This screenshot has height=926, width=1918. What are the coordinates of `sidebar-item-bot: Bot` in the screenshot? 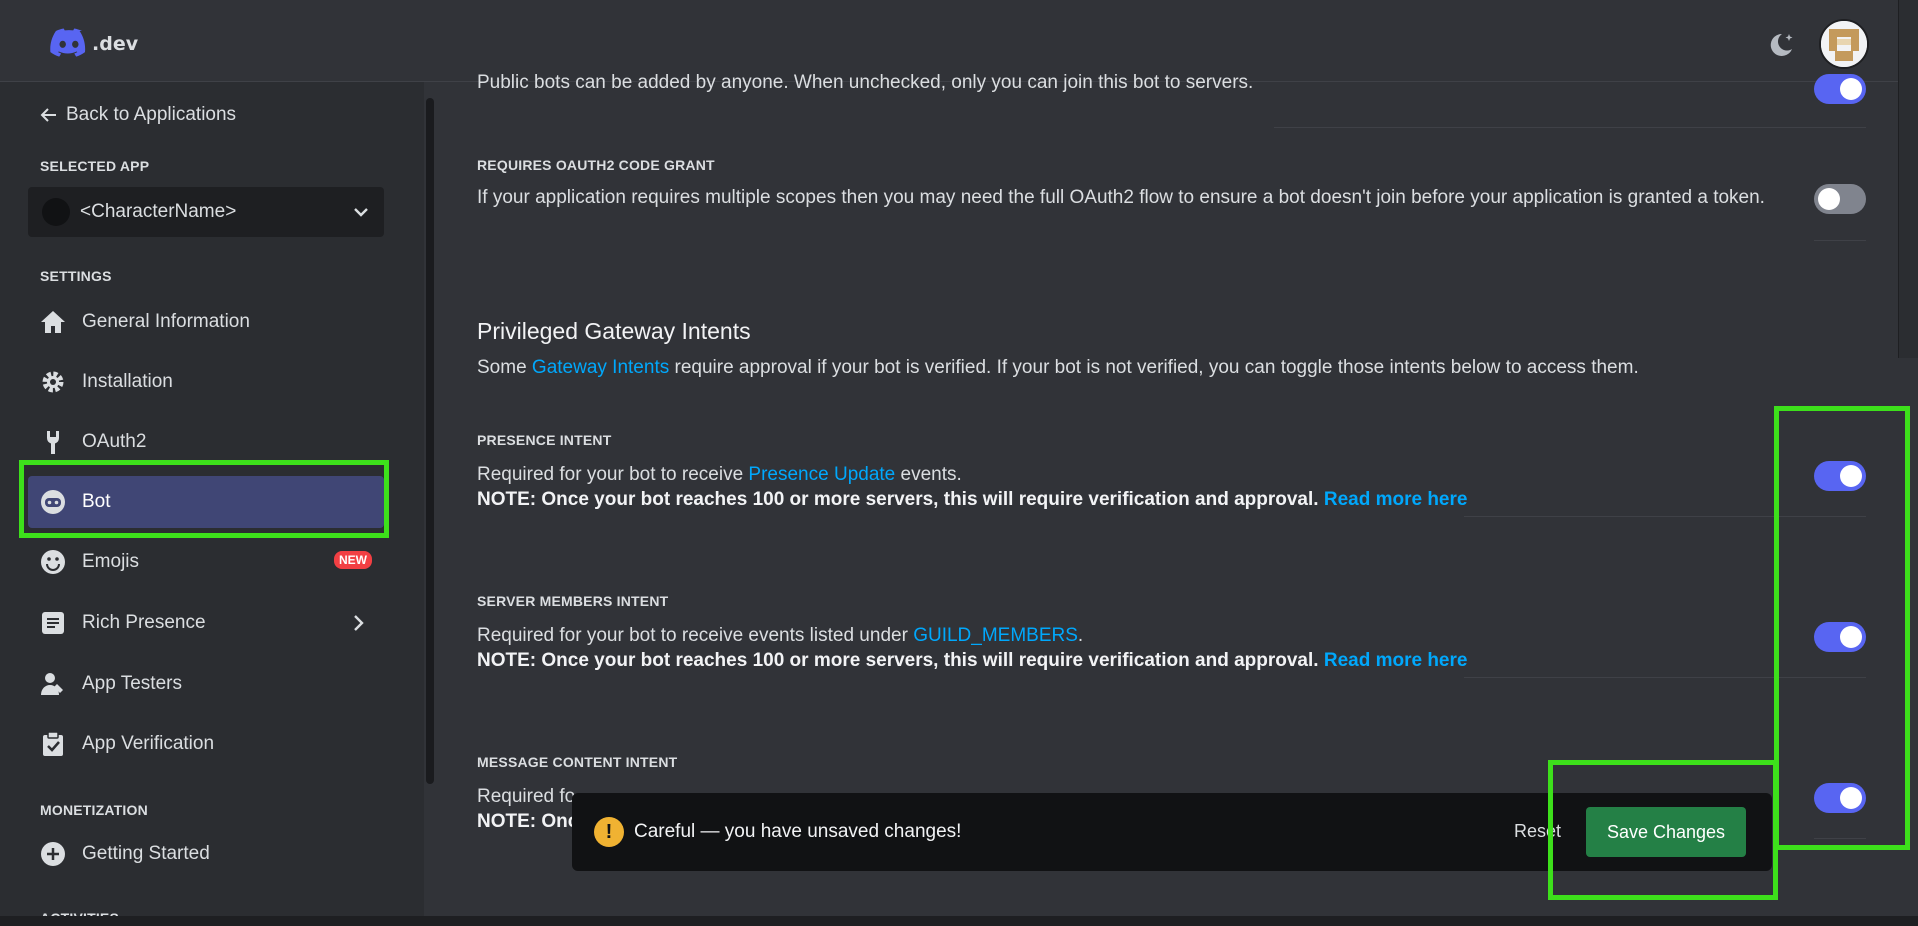 It's located at (206, 502).